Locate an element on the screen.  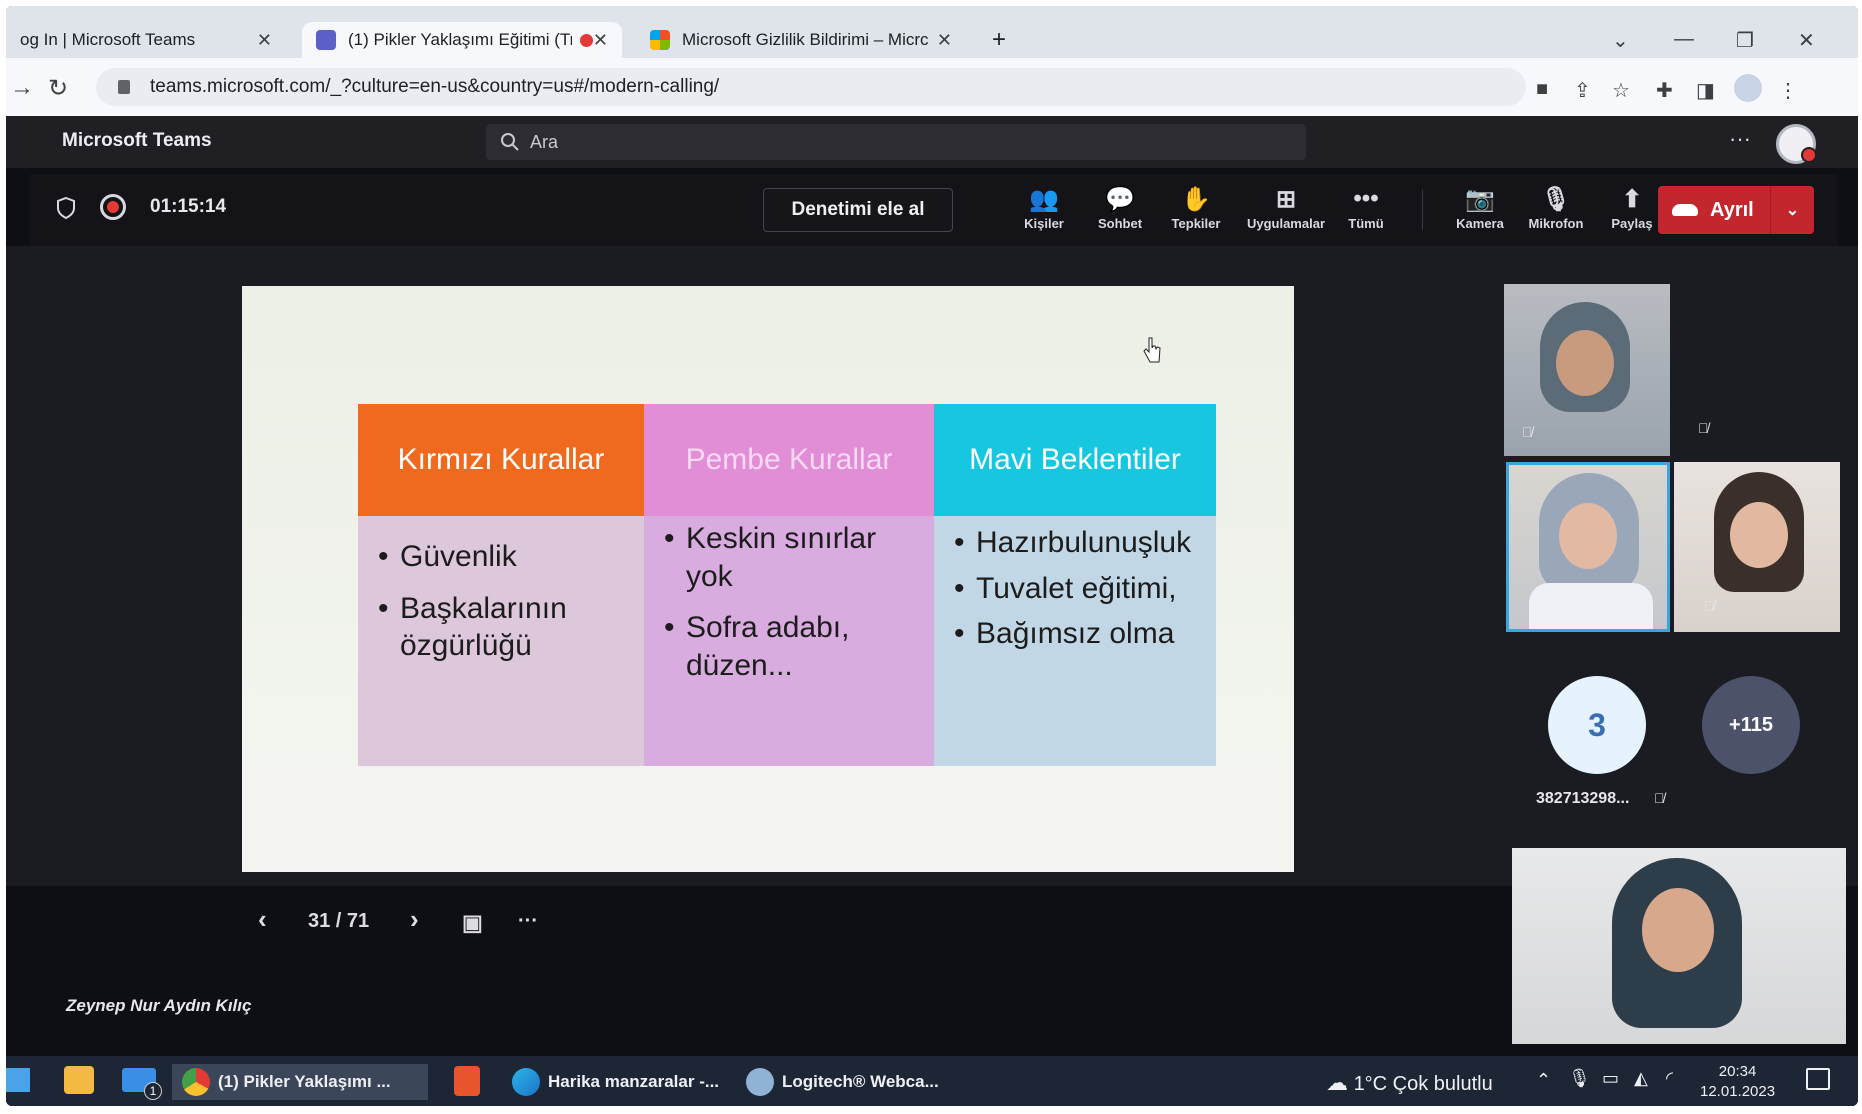
mic-off-icon: 🎙 is located at coordinates (1556, 199).